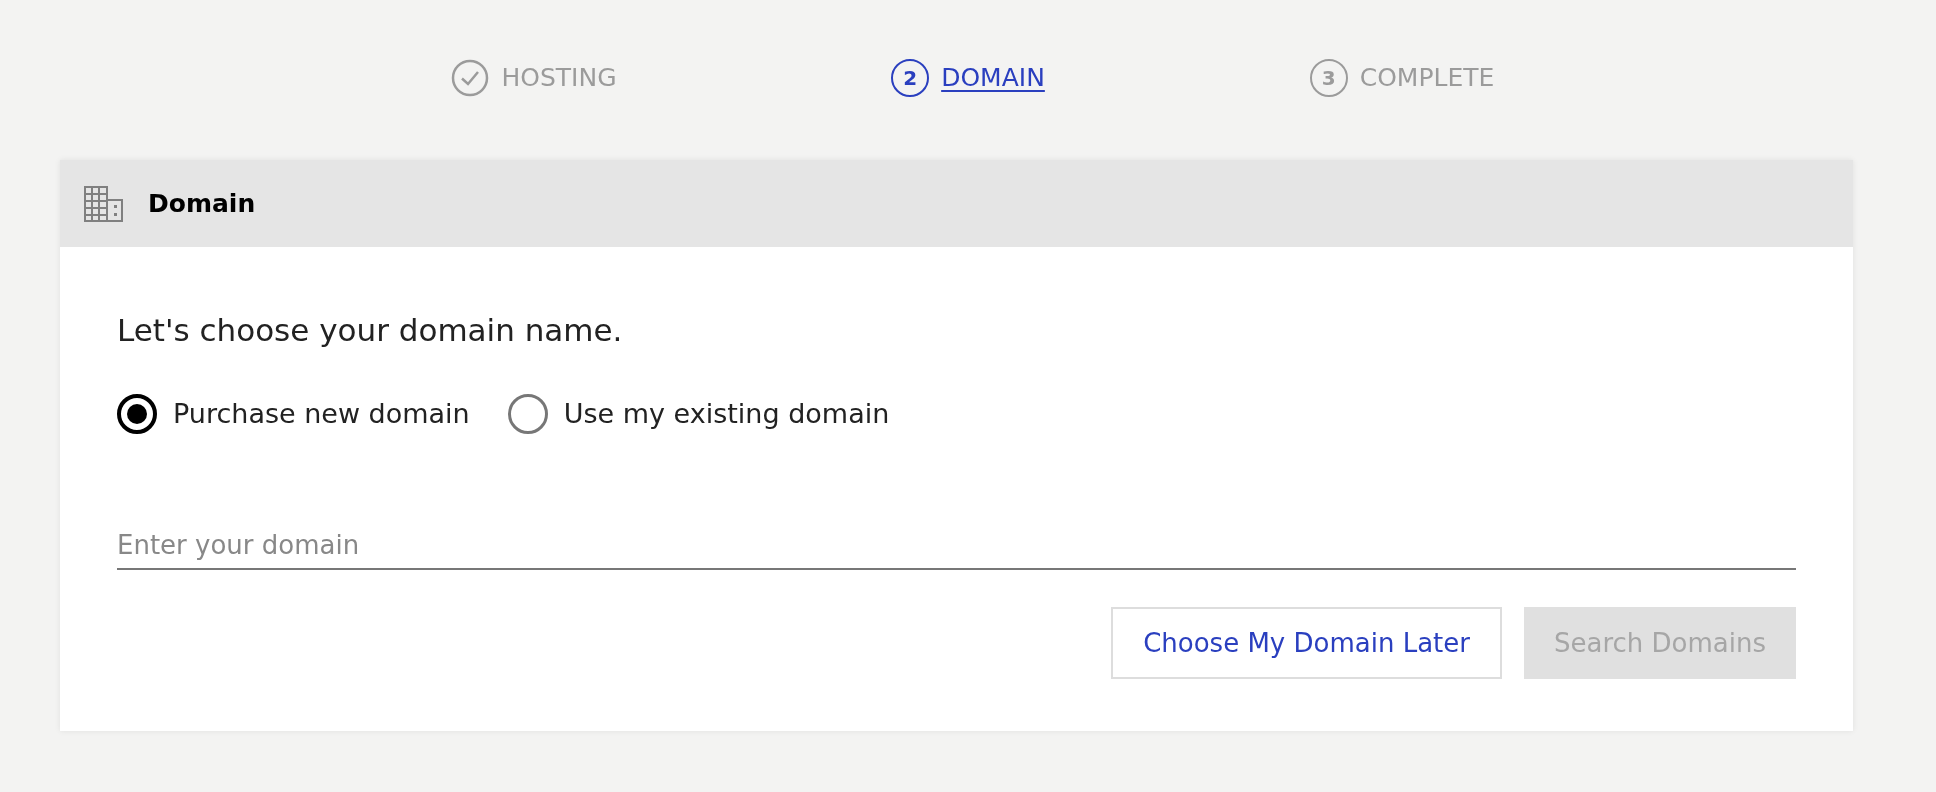  What do you see at coordinates (910, 78) in the screenshot?
I see `step-number: 2` at bounding box center [910, 78].